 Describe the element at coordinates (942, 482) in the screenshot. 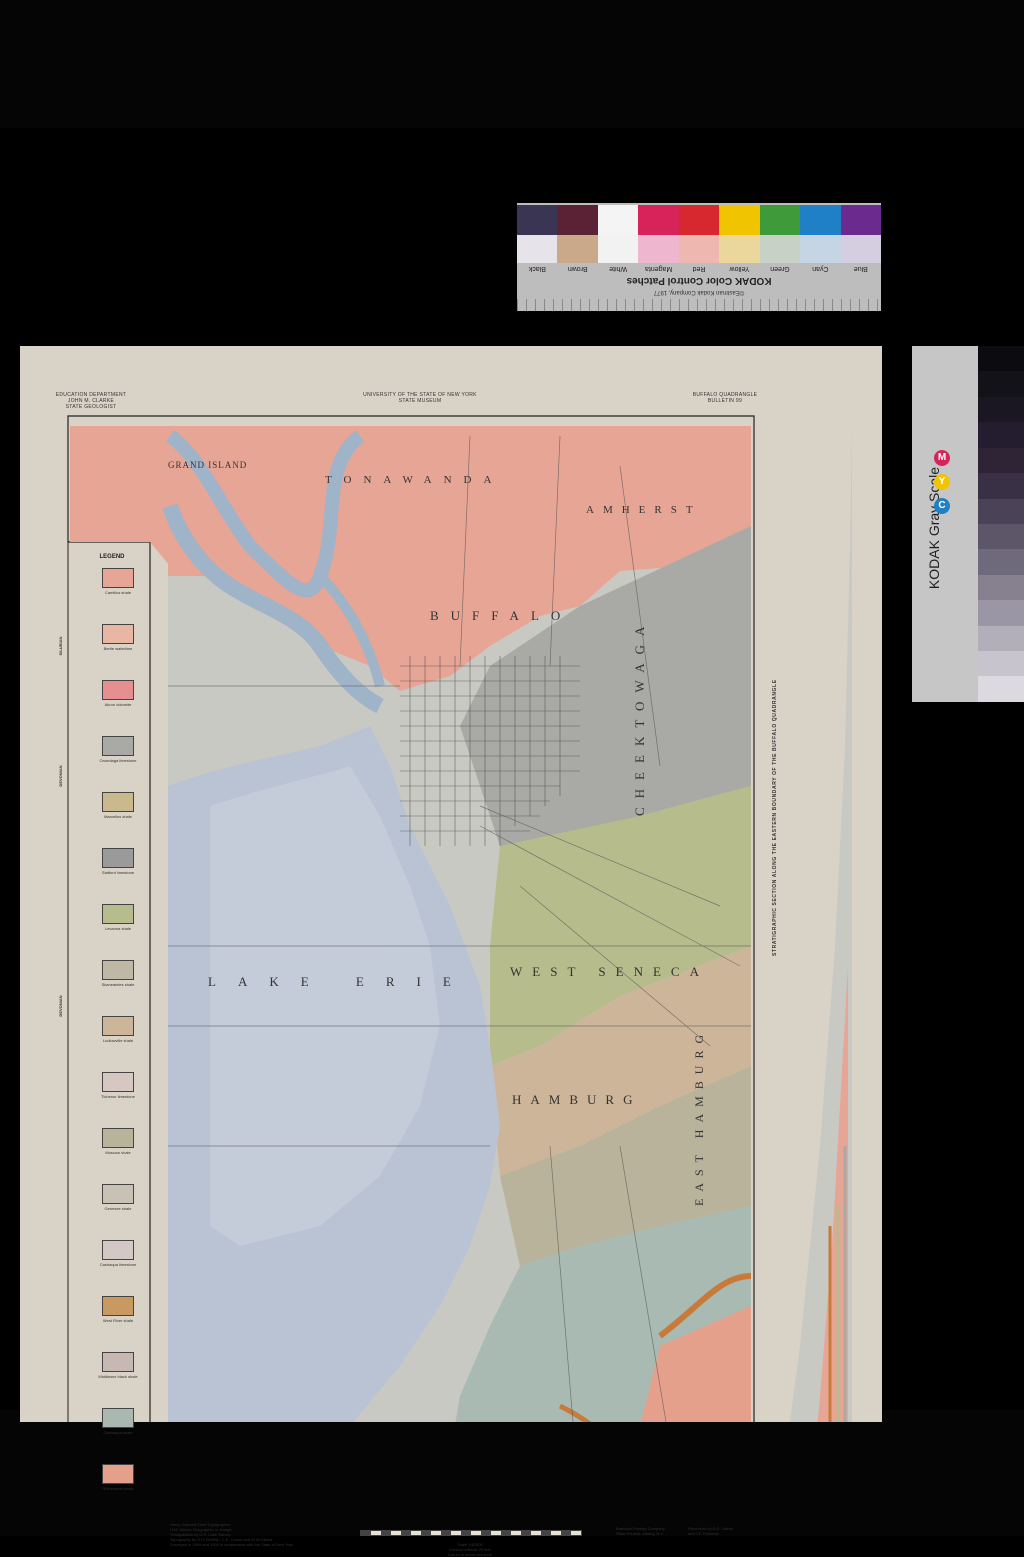

I see `yellow-marker: Y` at that location.